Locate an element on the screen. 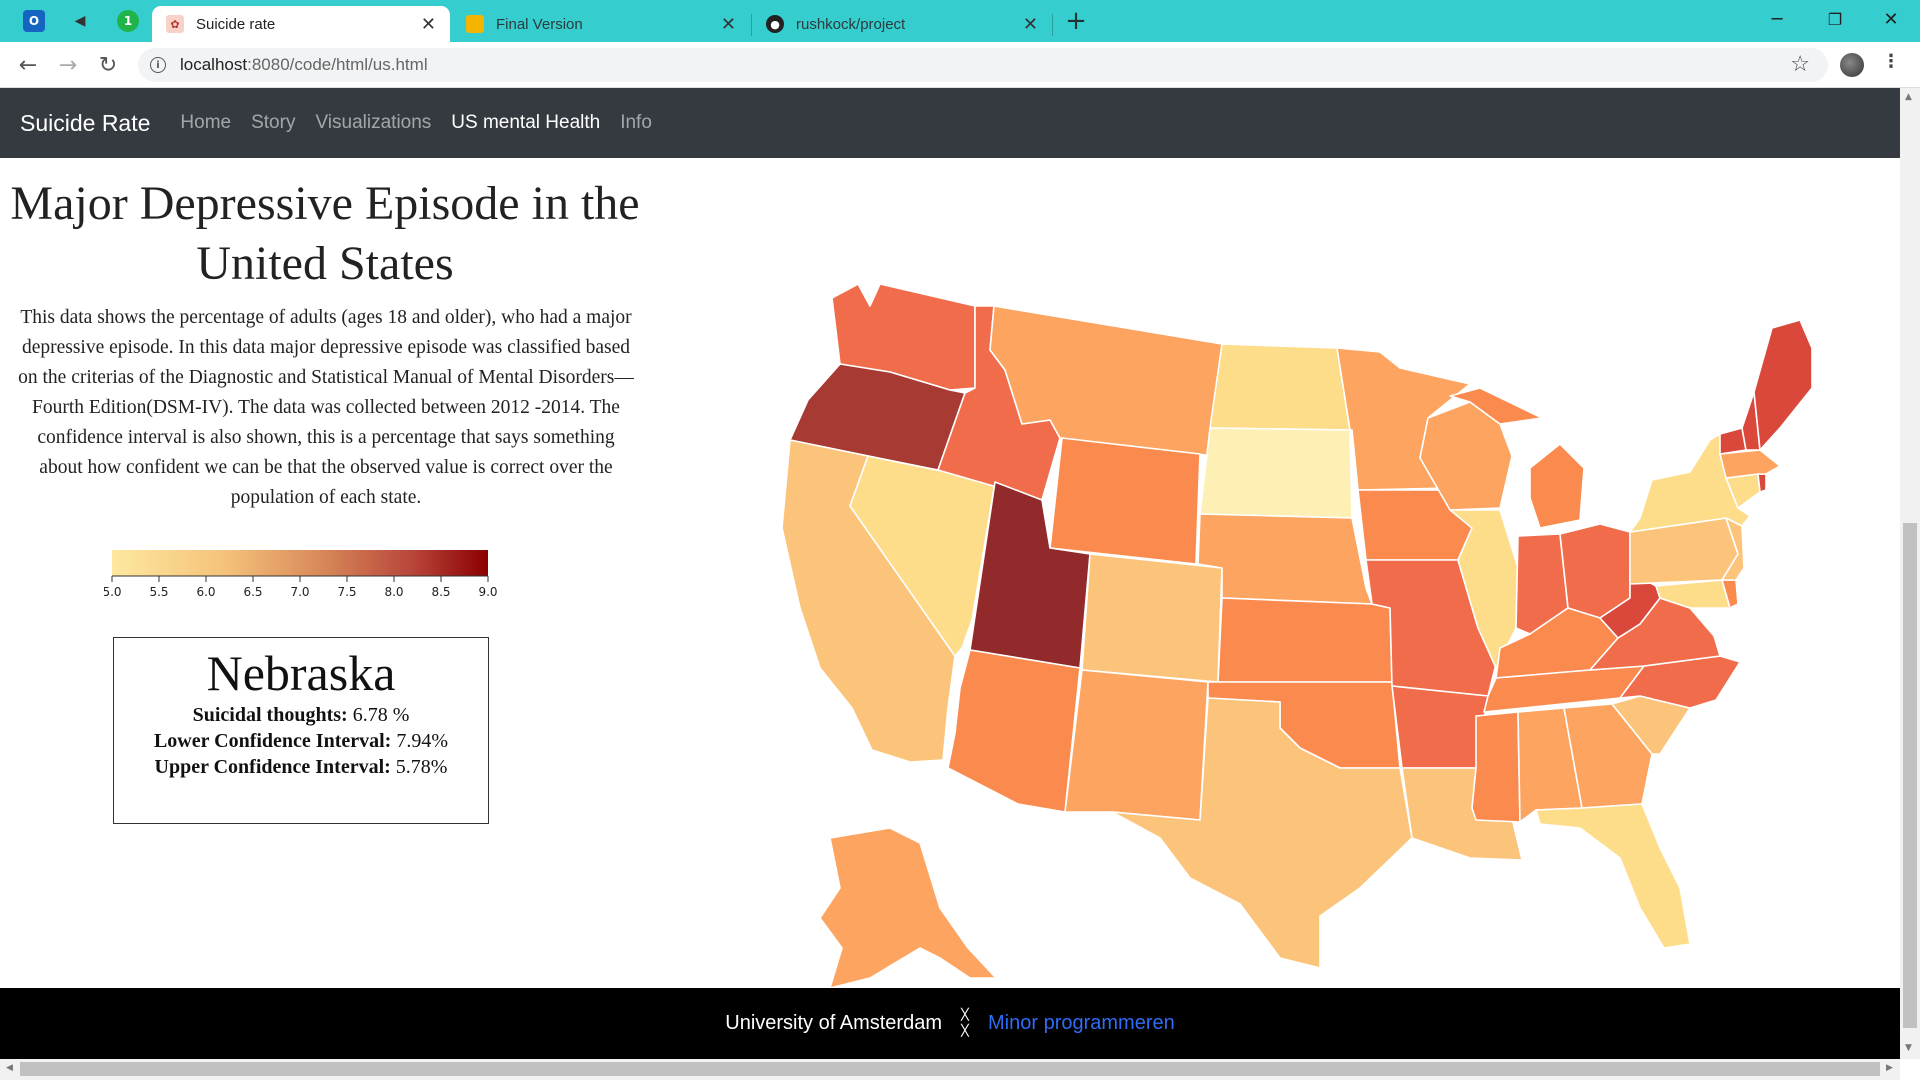  info-value: 5.78% is located at coordinates (421, 767).